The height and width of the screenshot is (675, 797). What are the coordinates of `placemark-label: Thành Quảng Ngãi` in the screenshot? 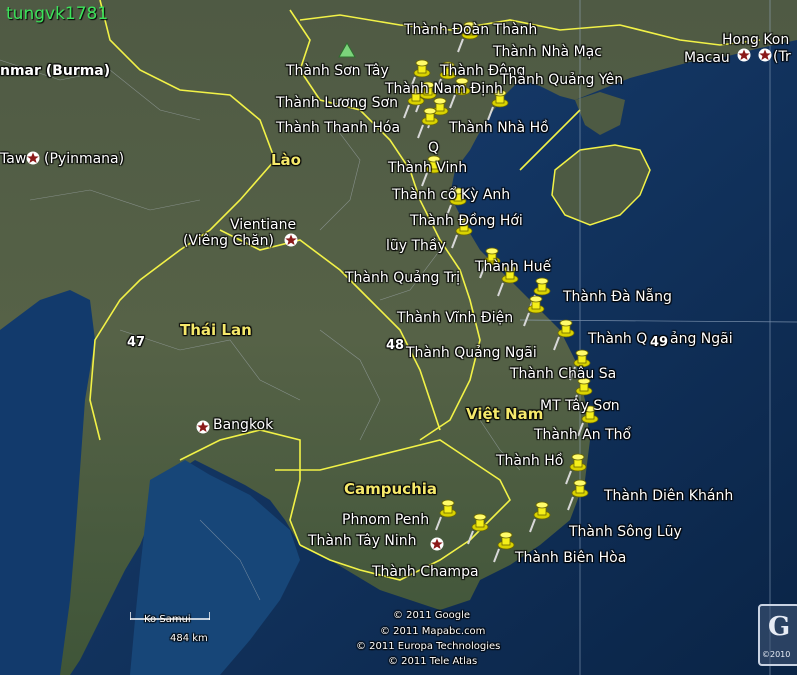 It's located at (471, 353).